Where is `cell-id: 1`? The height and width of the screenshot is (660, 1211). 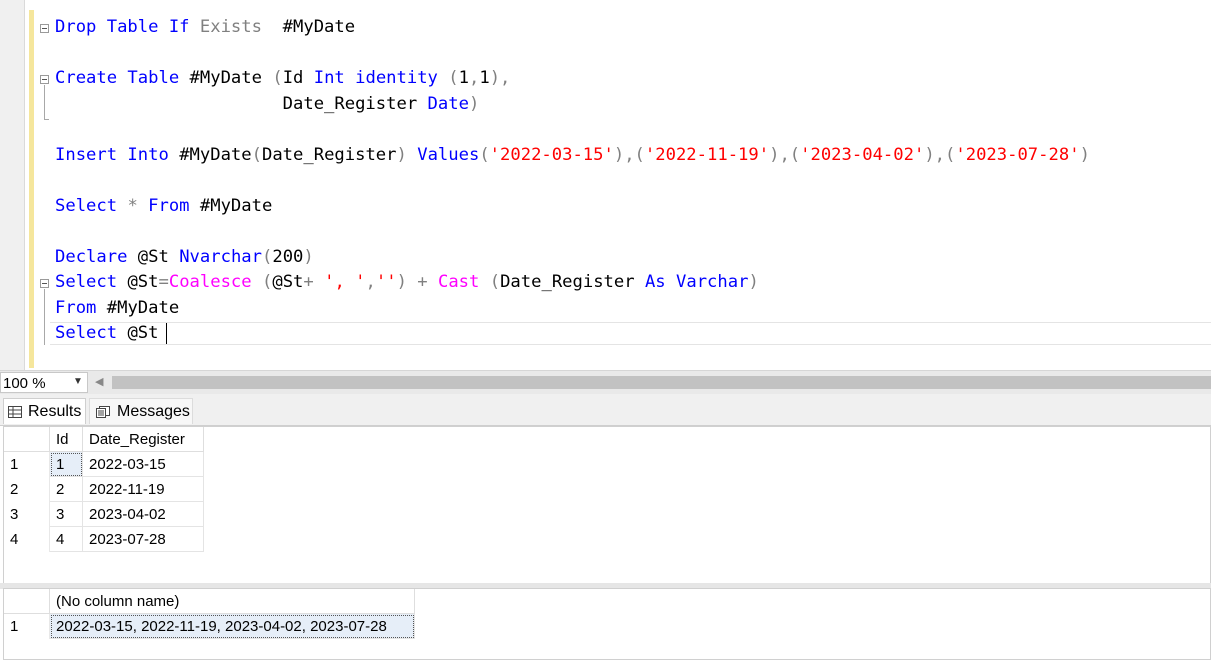 cell-id: 1 is located at coordinates (66, 464).